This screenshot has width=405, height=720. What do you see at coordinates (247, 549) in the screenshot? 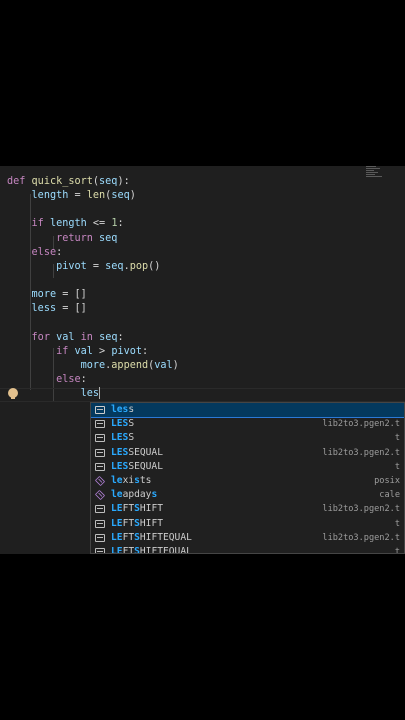
I see `suggestion-item: LEFTSHIFTEQUAL t` at bounding box center [247, 549].